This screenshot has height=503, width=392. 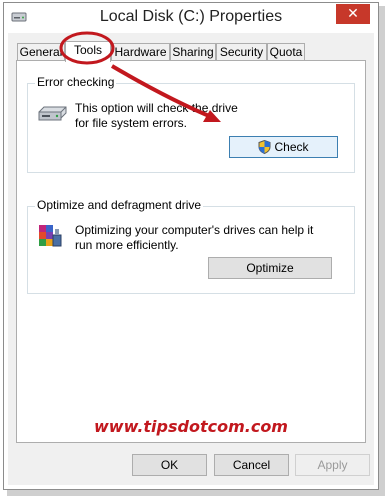 What do you see at coordinates (50, 236) in the screenshot?
I see `defrag-icon` at bounding box center [50, 236].